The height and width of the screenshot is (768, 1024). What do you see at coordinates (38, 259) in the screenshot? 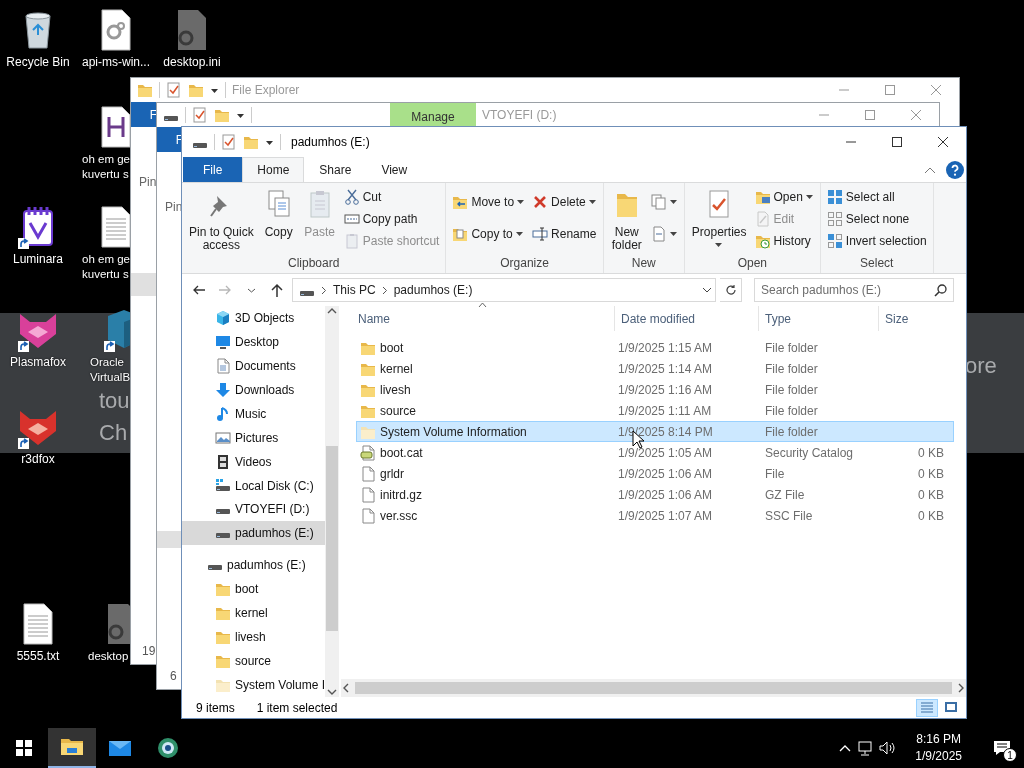
I see `icon-label: Luminara` at bounding box center [38, 259].